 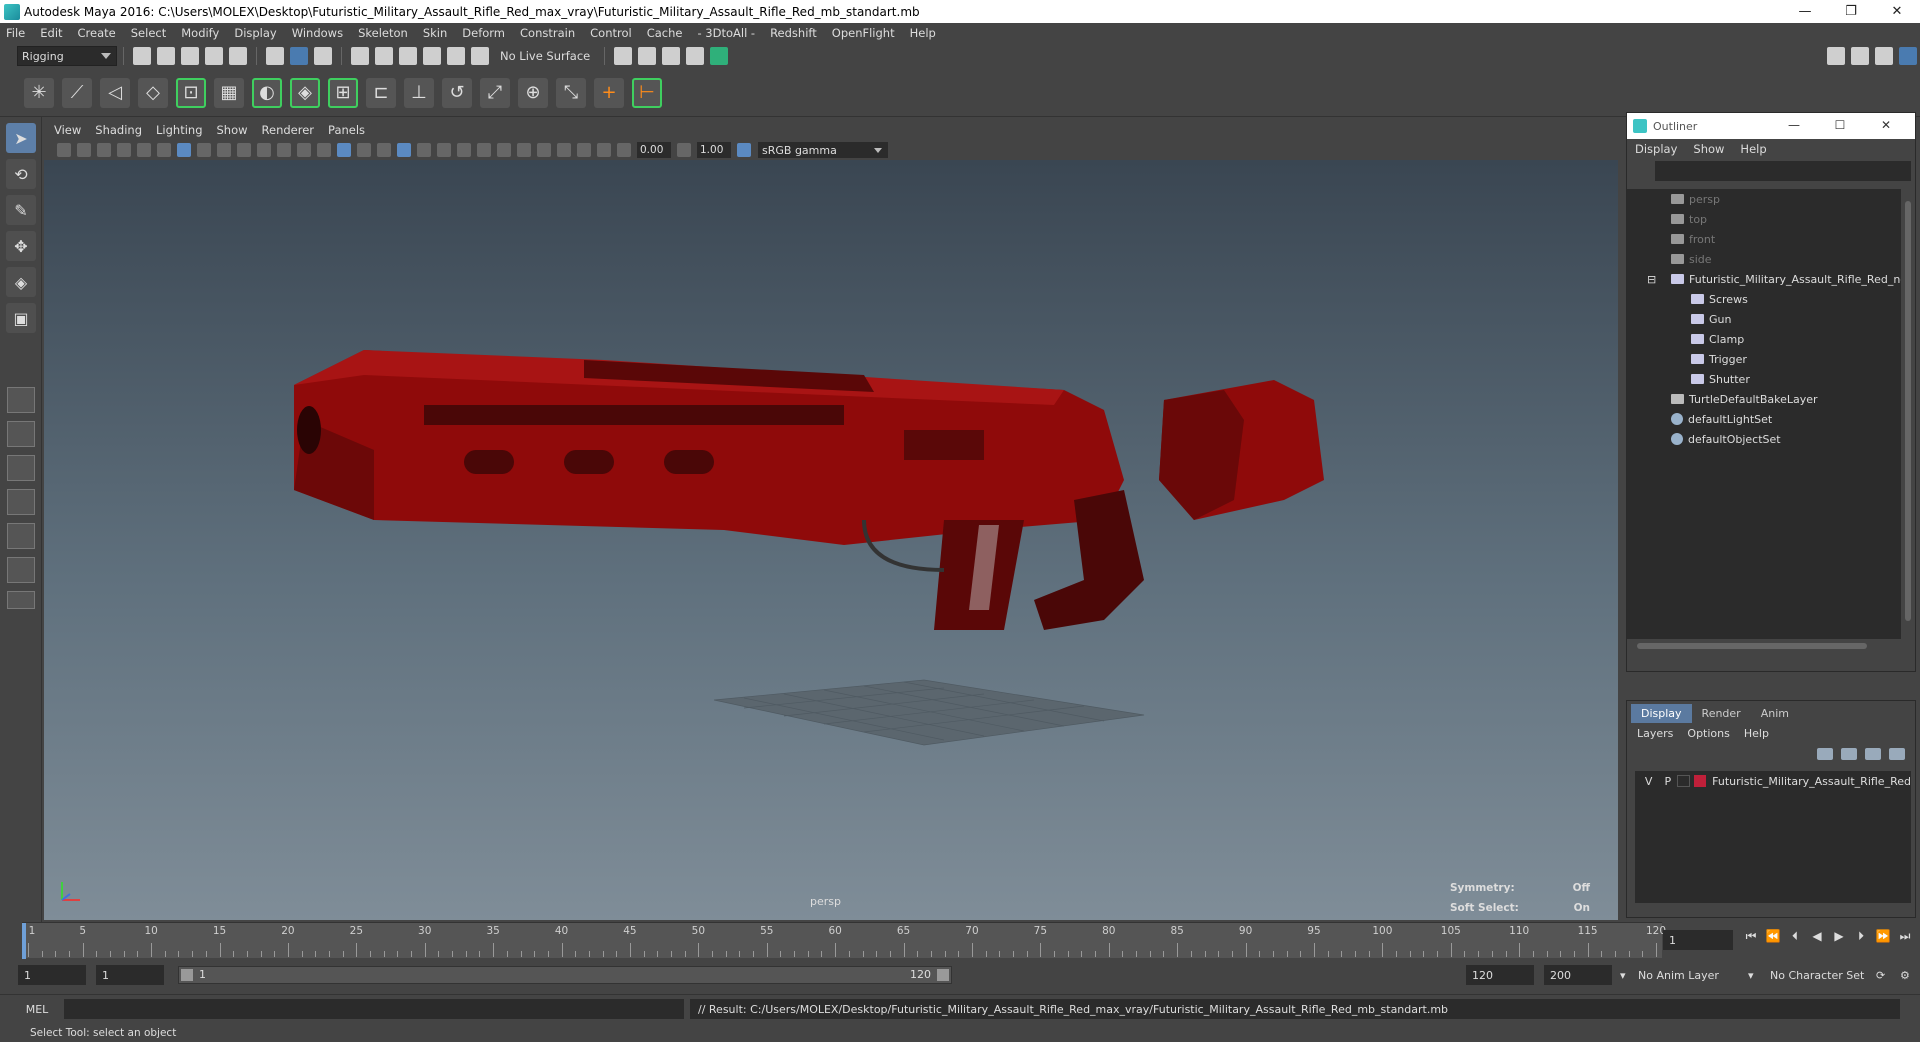 What do you see at coordinates (323, 56) in the screenshot?
I see `select-component-icon` at bounding box center [323, 56].